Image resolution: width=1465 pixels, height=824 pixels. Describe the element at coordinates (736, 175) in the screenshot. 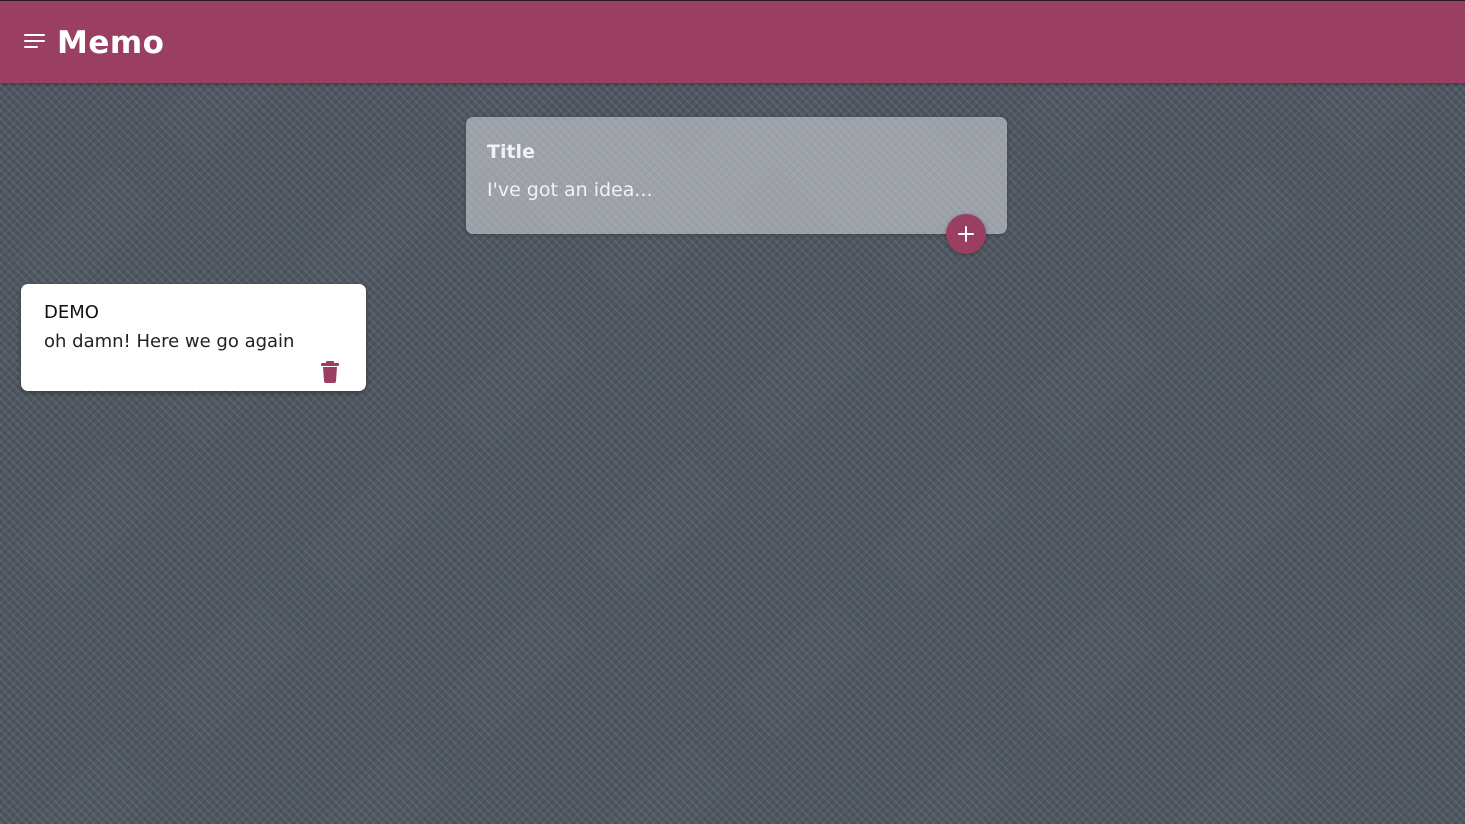

I see `create-note-form` at that location.